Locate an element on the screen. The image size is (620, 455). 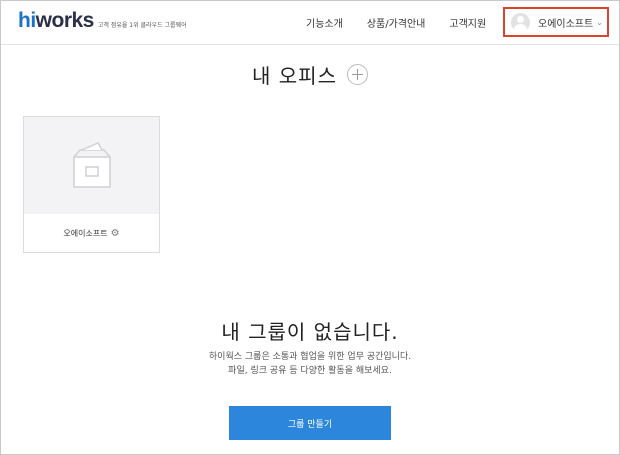
gear-icon: ⚙ is located at coordinates (115, 233).